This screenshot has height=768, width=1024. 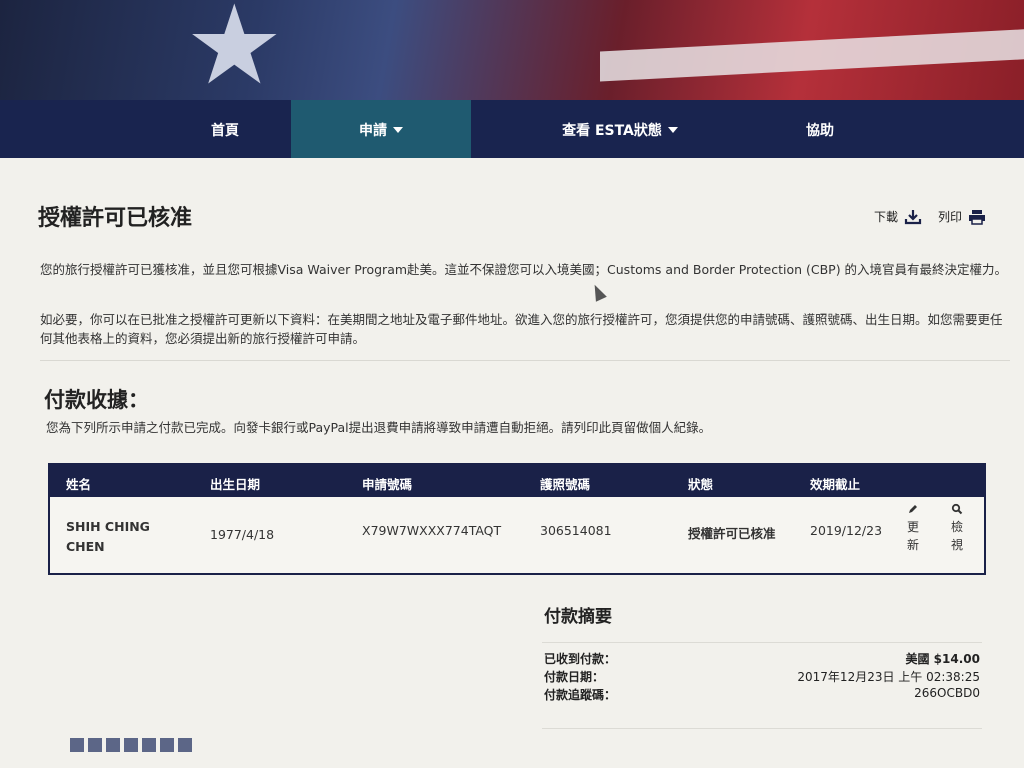 I want to click on cell-status: 授權許可已核准, so click(x=732, y=533).